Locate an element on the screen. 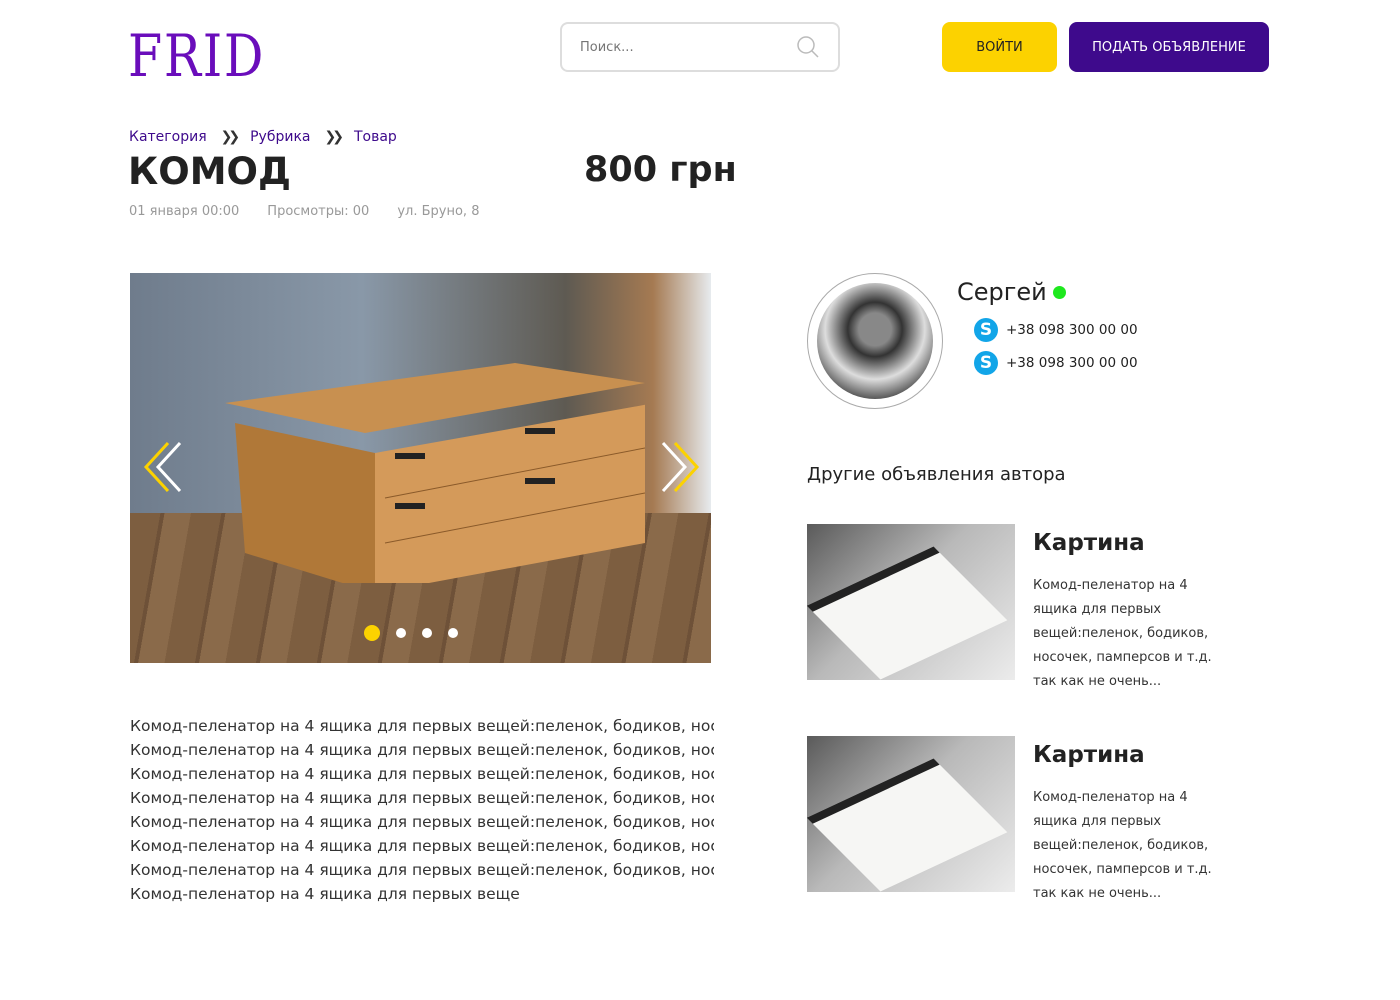  breadcrumb-item: Товар is located at coordinates (375, 137).